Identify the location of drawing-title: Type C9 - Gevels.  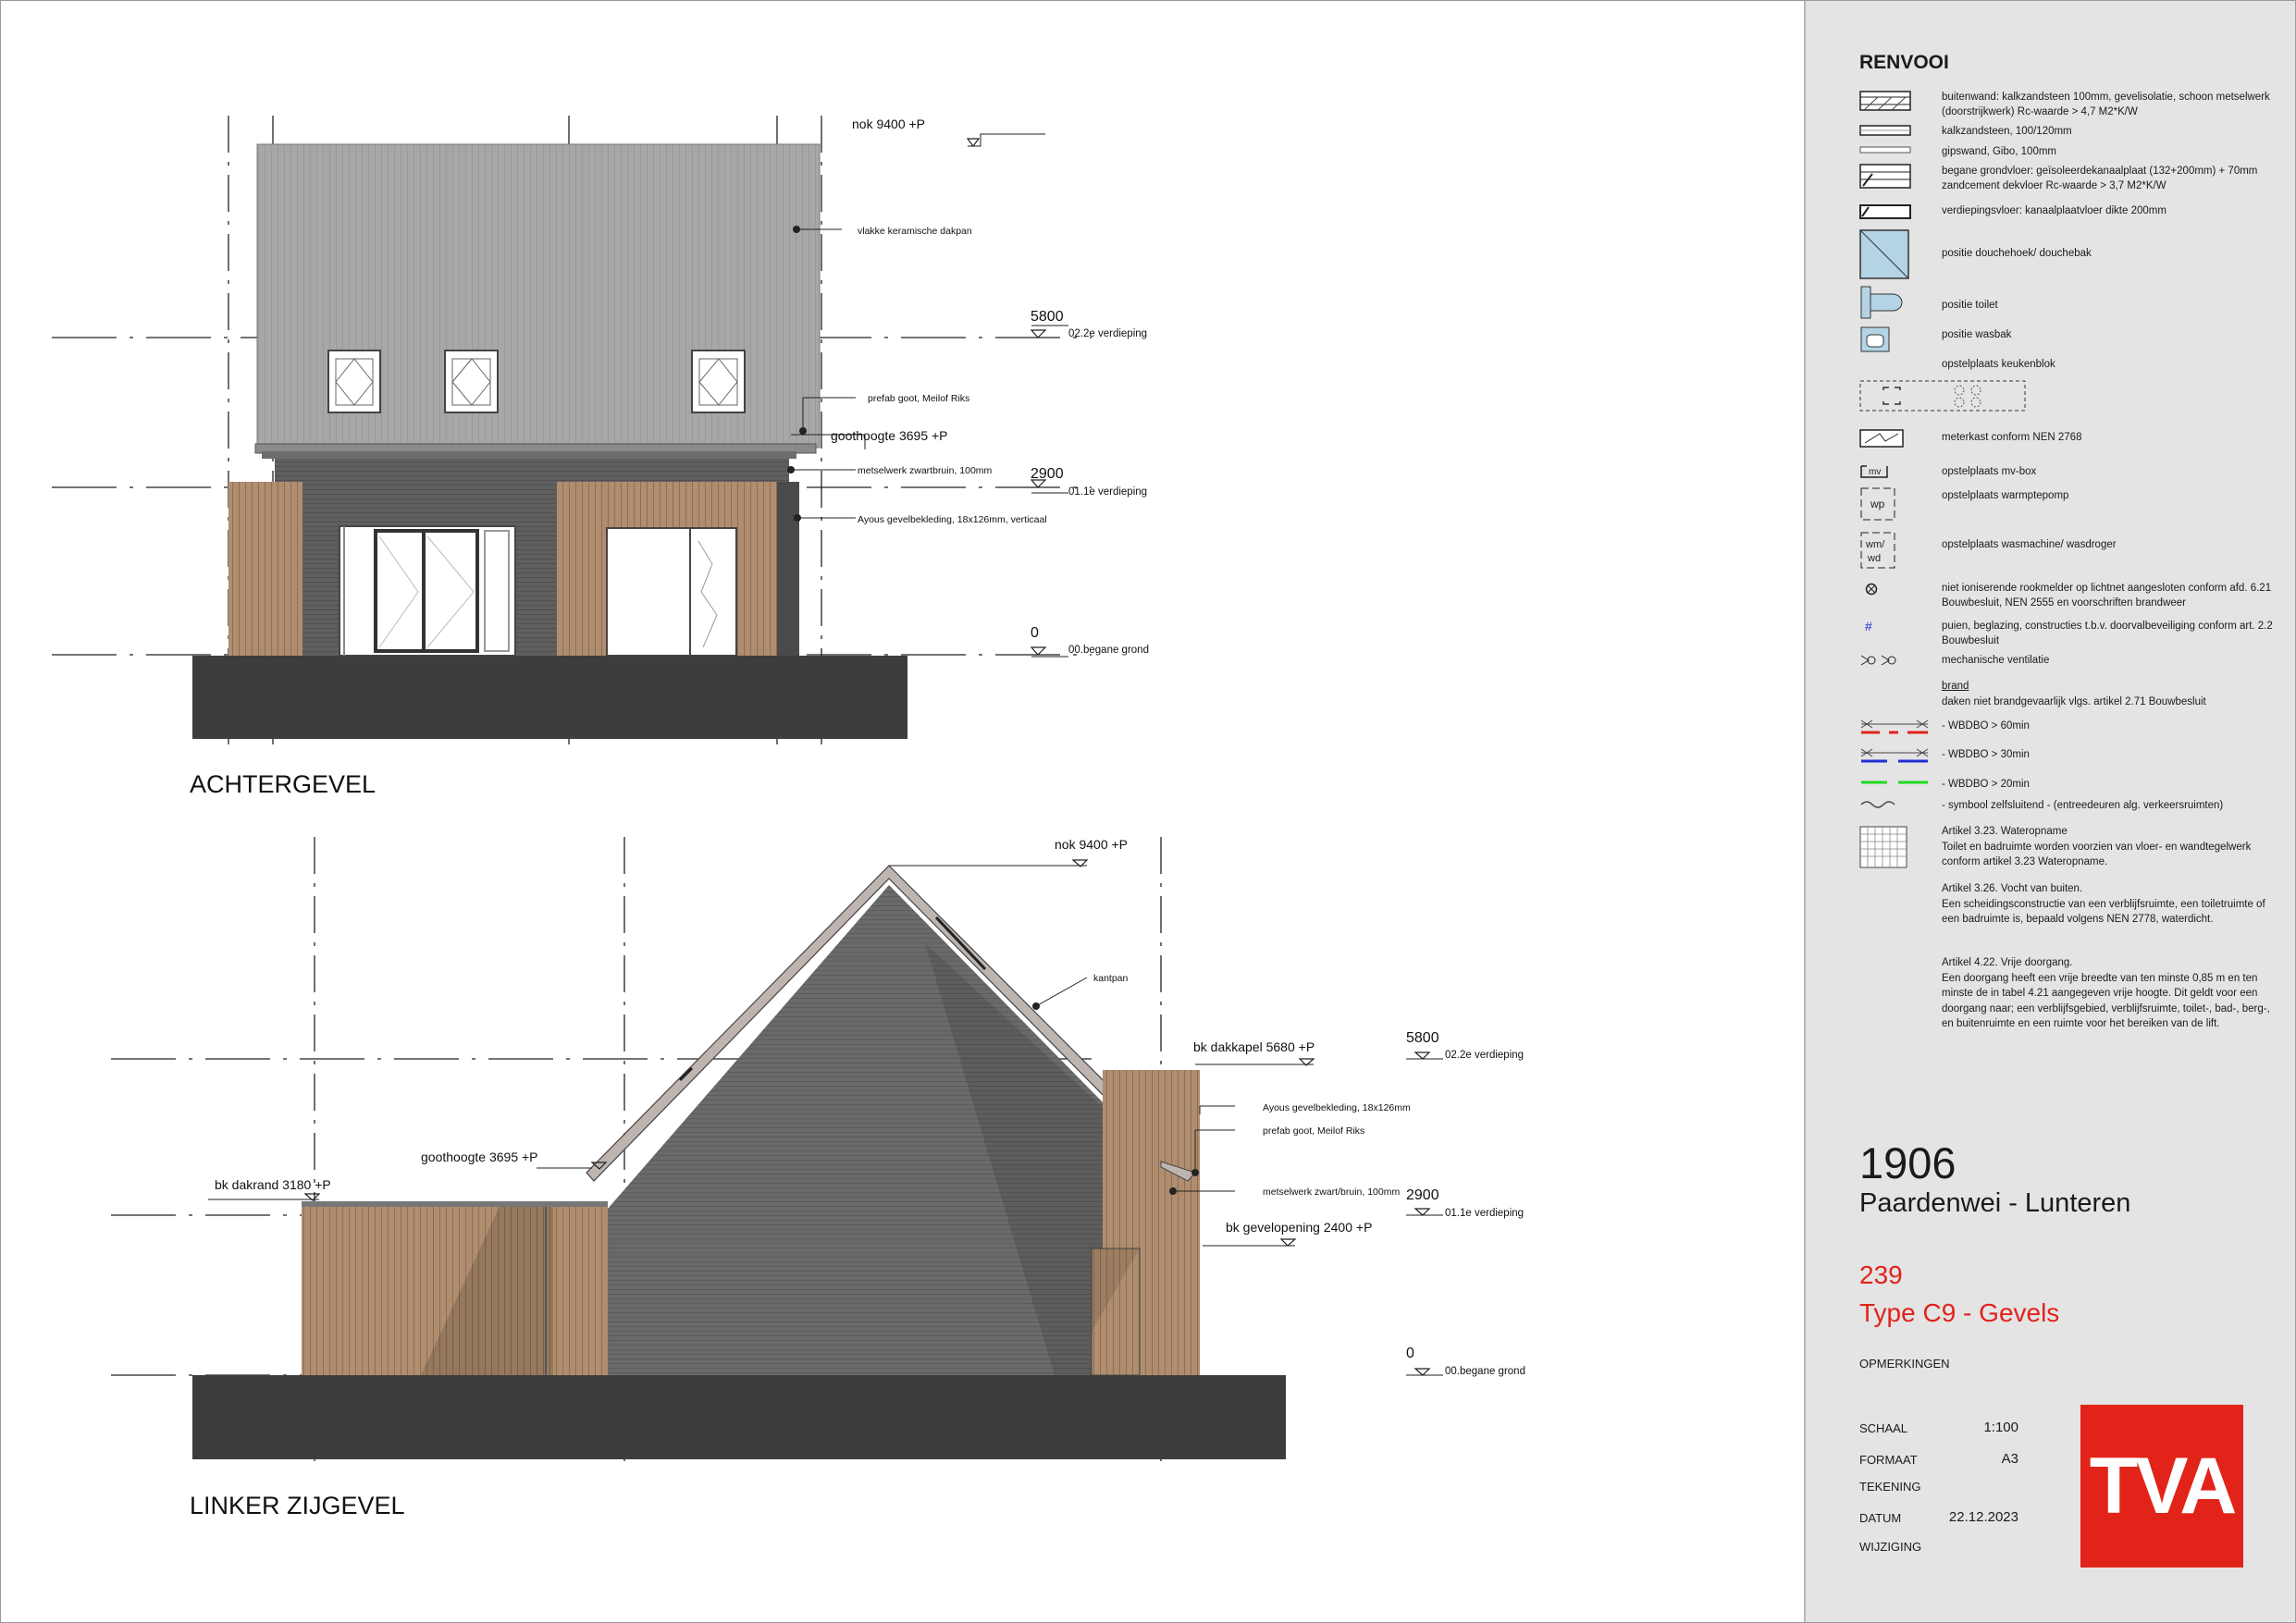
(1960, 1312).